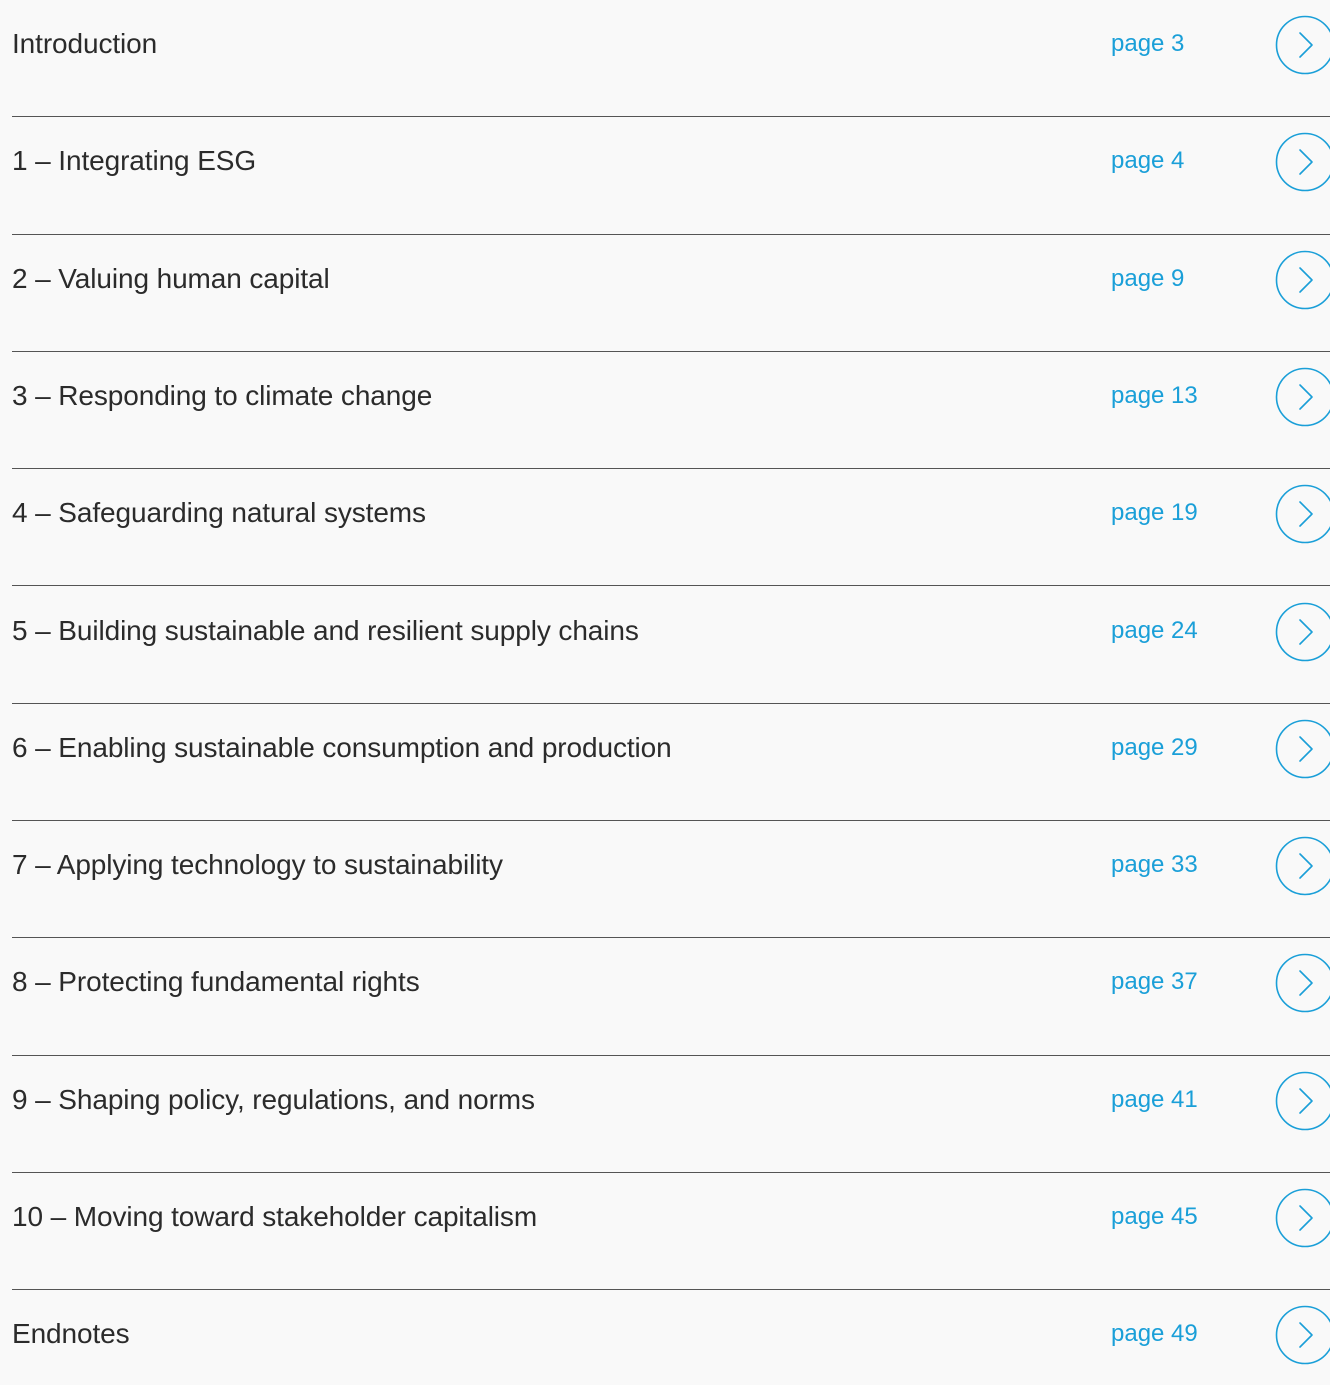 This screenshot has width=1330, height=1385. What do you see at coordinates (671, 411) in the screenshot?
I see `toc-entry: 3 – Responding to climate change page 13` at bounding box center [671, 411].